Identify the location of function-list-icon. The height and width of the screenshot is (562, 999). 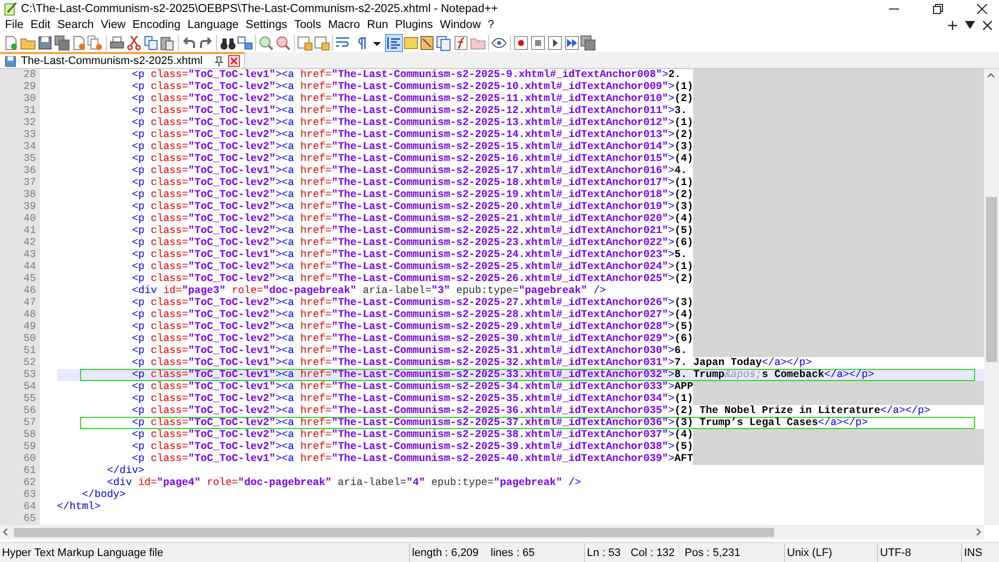
(460, 42).